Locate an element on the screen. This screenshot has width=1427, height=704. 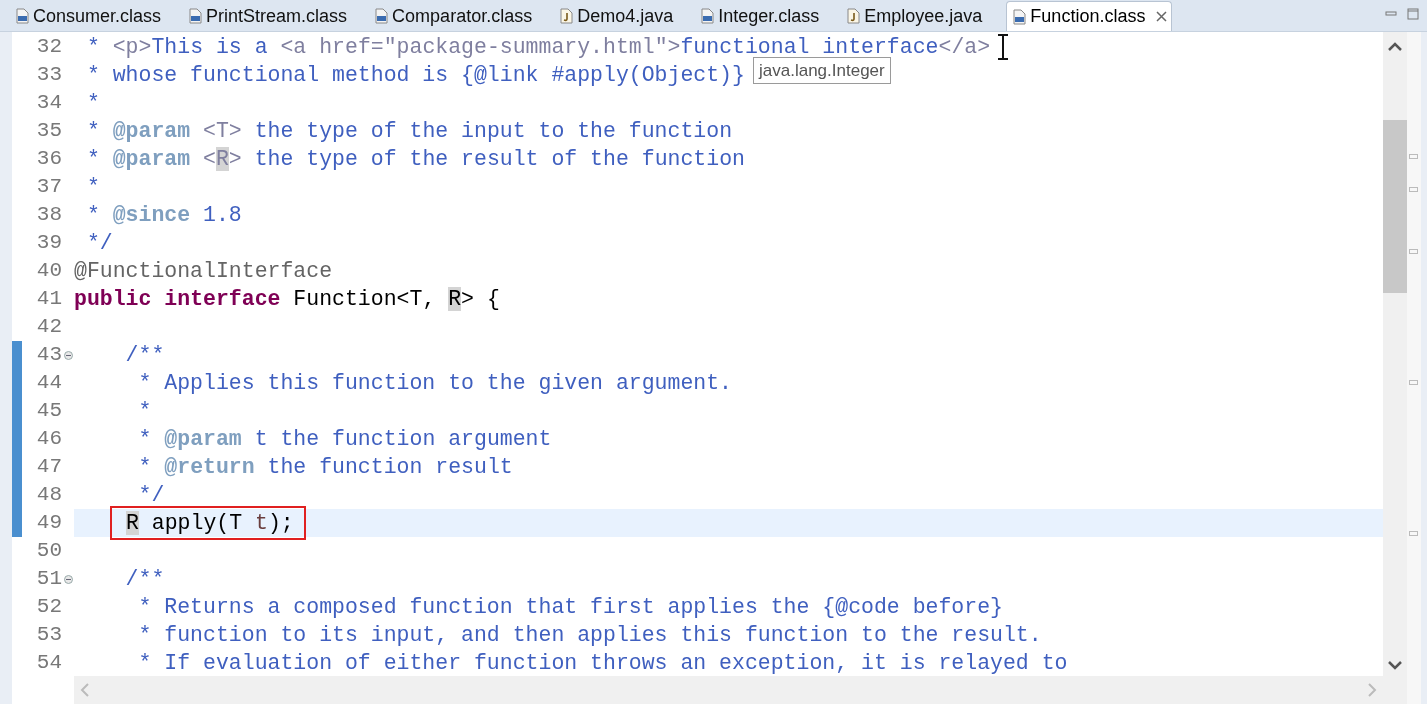
line-number: 33 is located at coordinates (48, 75).